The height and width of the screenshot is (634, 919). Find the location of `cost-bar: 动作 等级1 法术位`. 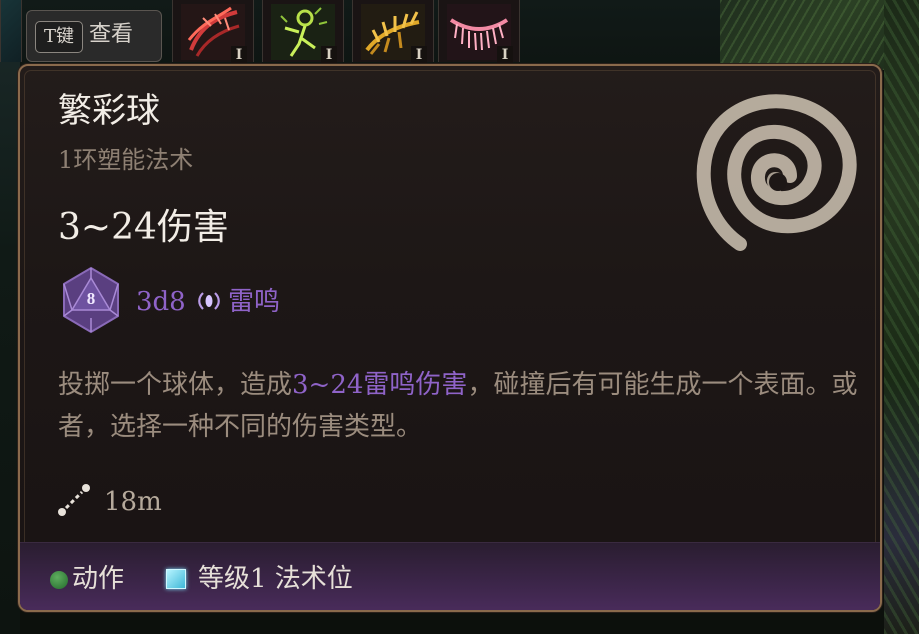

cost-bar: 动作 等级1 法术位 is located at coordinates (450, 576).